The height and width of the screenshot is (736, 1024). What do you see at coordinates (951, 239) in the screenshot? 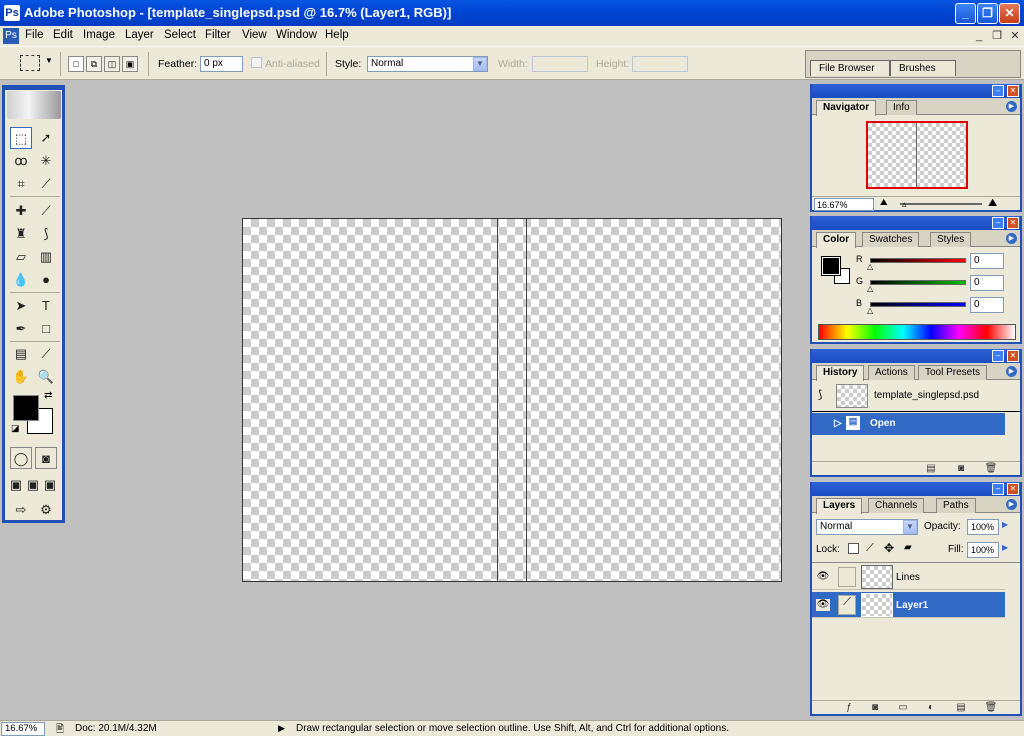
I see `tab-styles: Styles` at bounding box center [951, 239].